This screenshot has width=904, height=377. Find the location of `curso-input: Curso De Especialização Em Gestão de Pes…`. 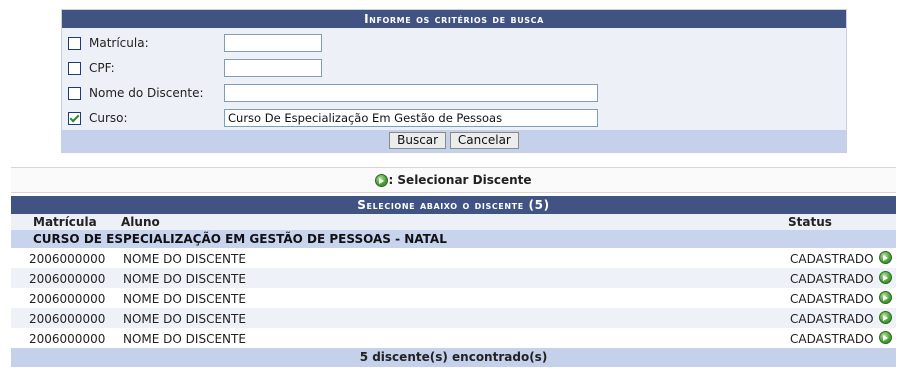

curso-input: Curso De Especialização Em Gestão de Pes… is located at coordinates (411, 118).